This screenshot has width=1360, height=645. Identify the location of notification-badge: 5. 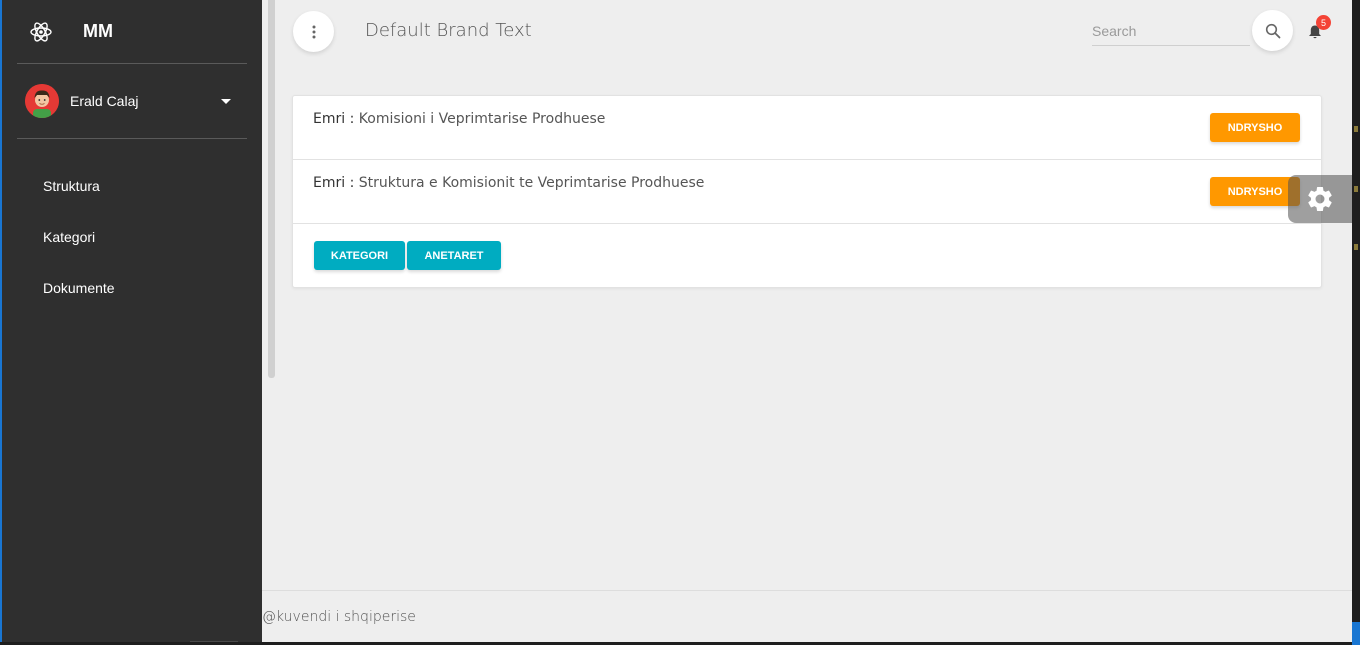
(1323, 22).